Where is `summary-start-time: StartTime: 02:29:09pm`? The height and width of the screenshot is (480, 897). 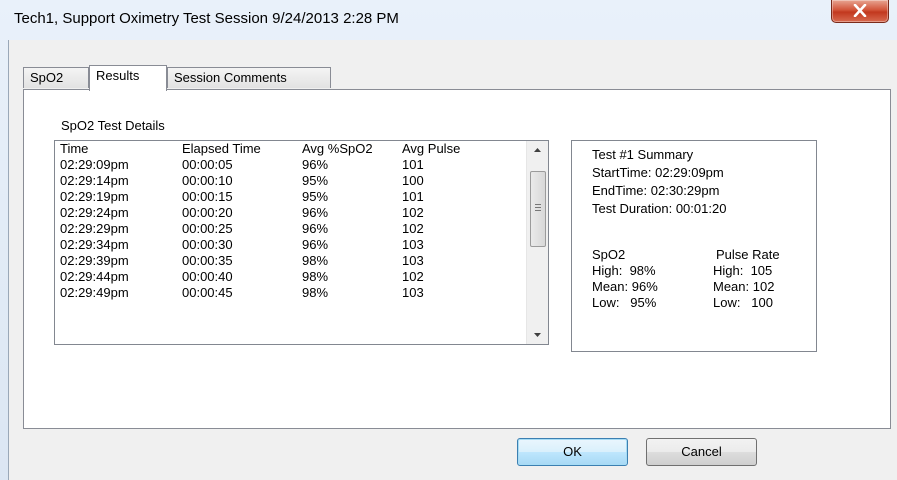
summary-start-time: StartTime: 02:29:09pm is located at coordinates (658, 172).